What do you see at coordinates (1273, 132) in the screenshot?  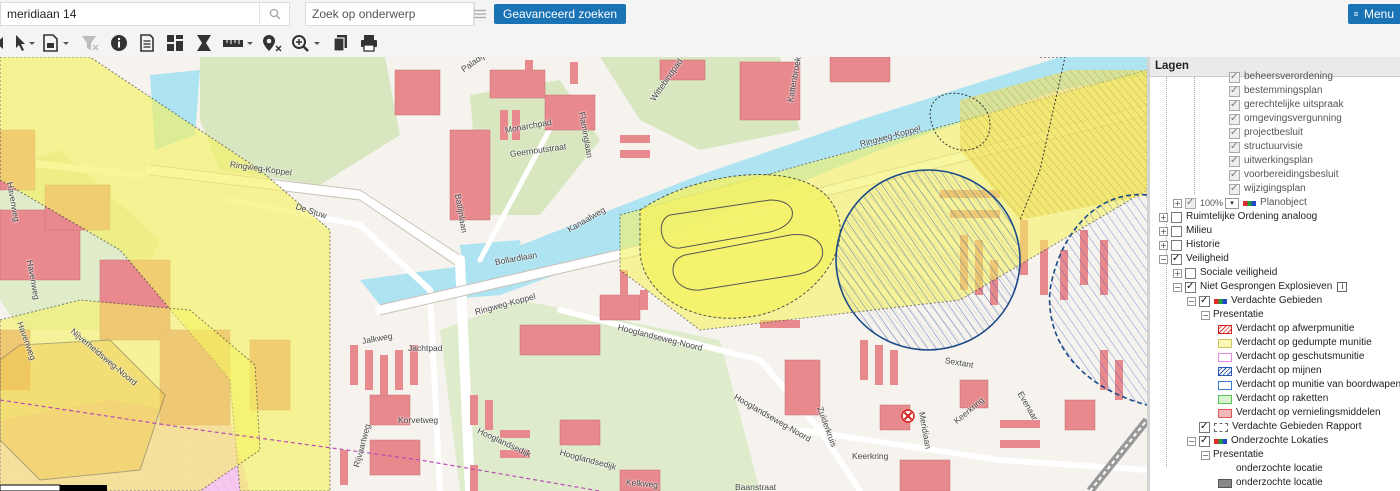 I see `layer-label: projectbesluit` at bounding box center [1273, 132].